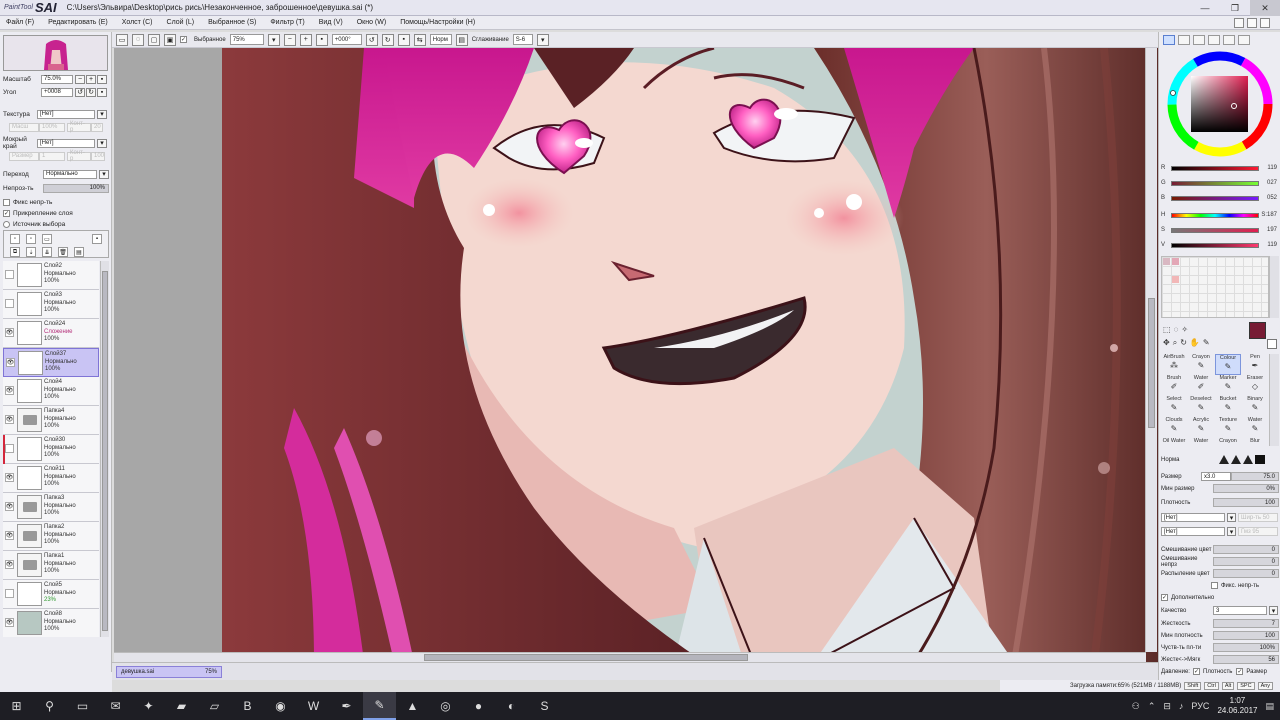  Describe the element at coordinates (138, 39) in the screenshot. I see `lasso-icon: ◌` at that location.